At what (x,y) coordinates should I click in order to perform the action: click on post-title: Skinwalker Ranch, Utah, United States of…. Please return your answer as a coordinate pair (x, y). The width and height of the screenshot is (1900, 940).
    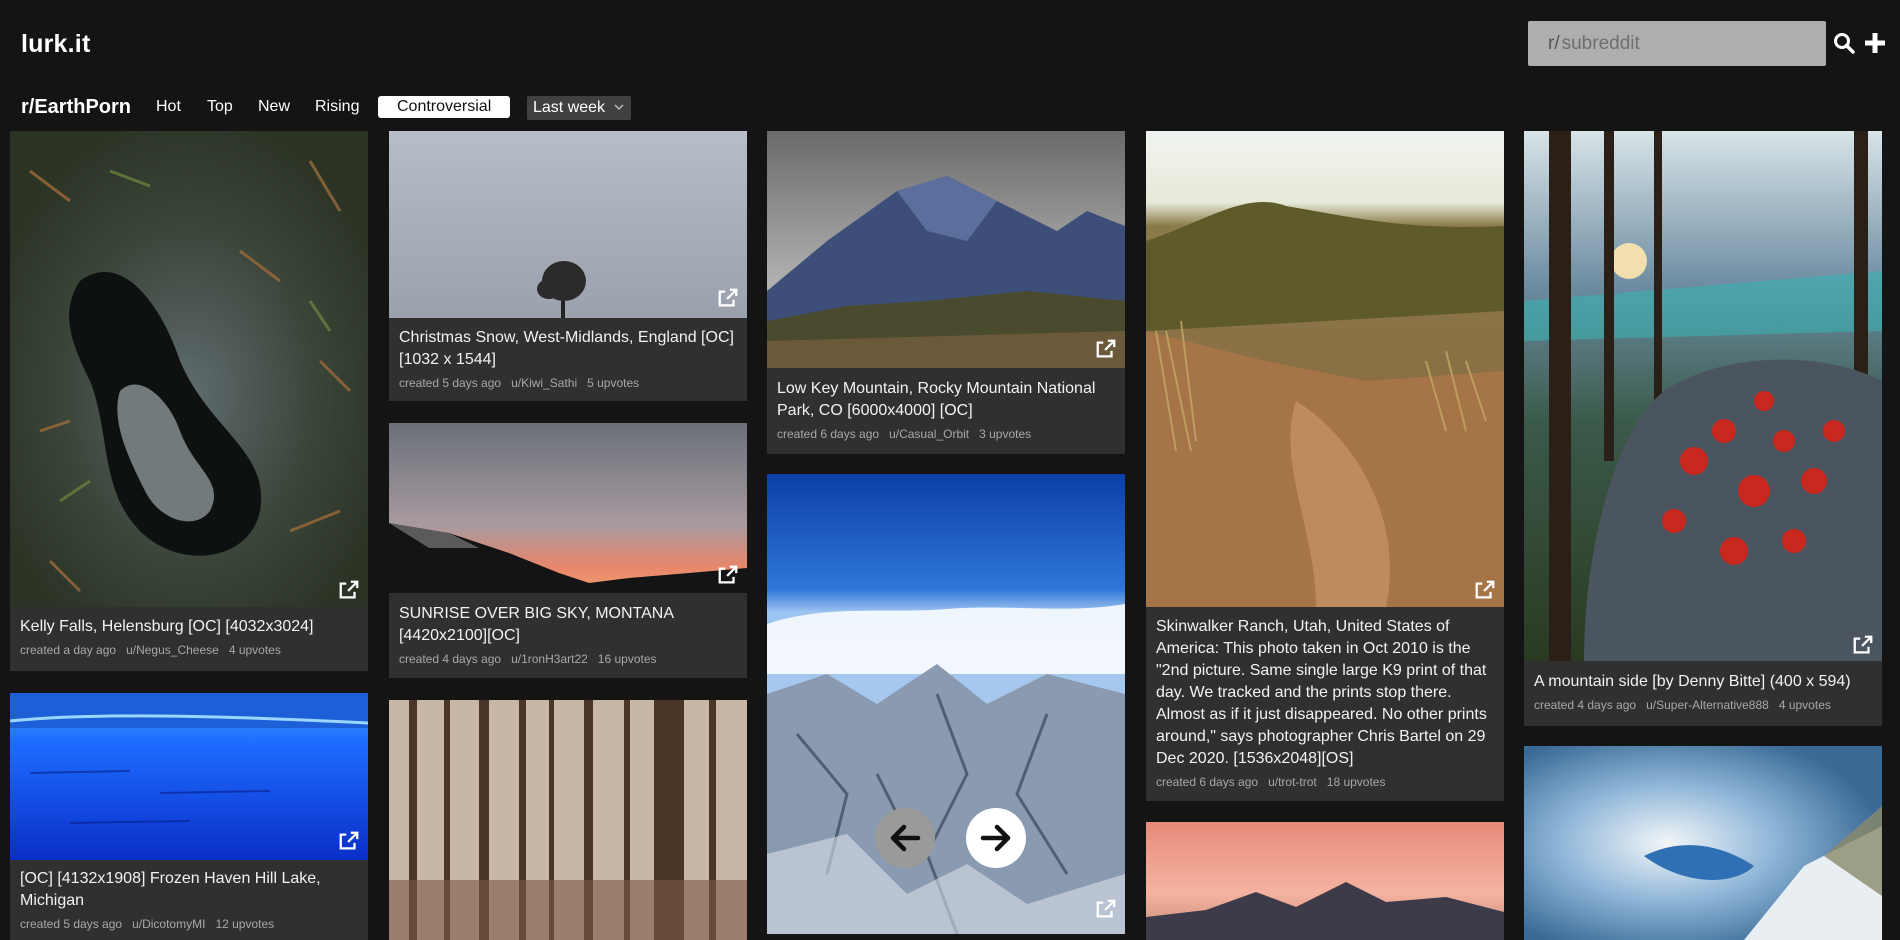
    Looking at the image, I should click on (1325, 693).